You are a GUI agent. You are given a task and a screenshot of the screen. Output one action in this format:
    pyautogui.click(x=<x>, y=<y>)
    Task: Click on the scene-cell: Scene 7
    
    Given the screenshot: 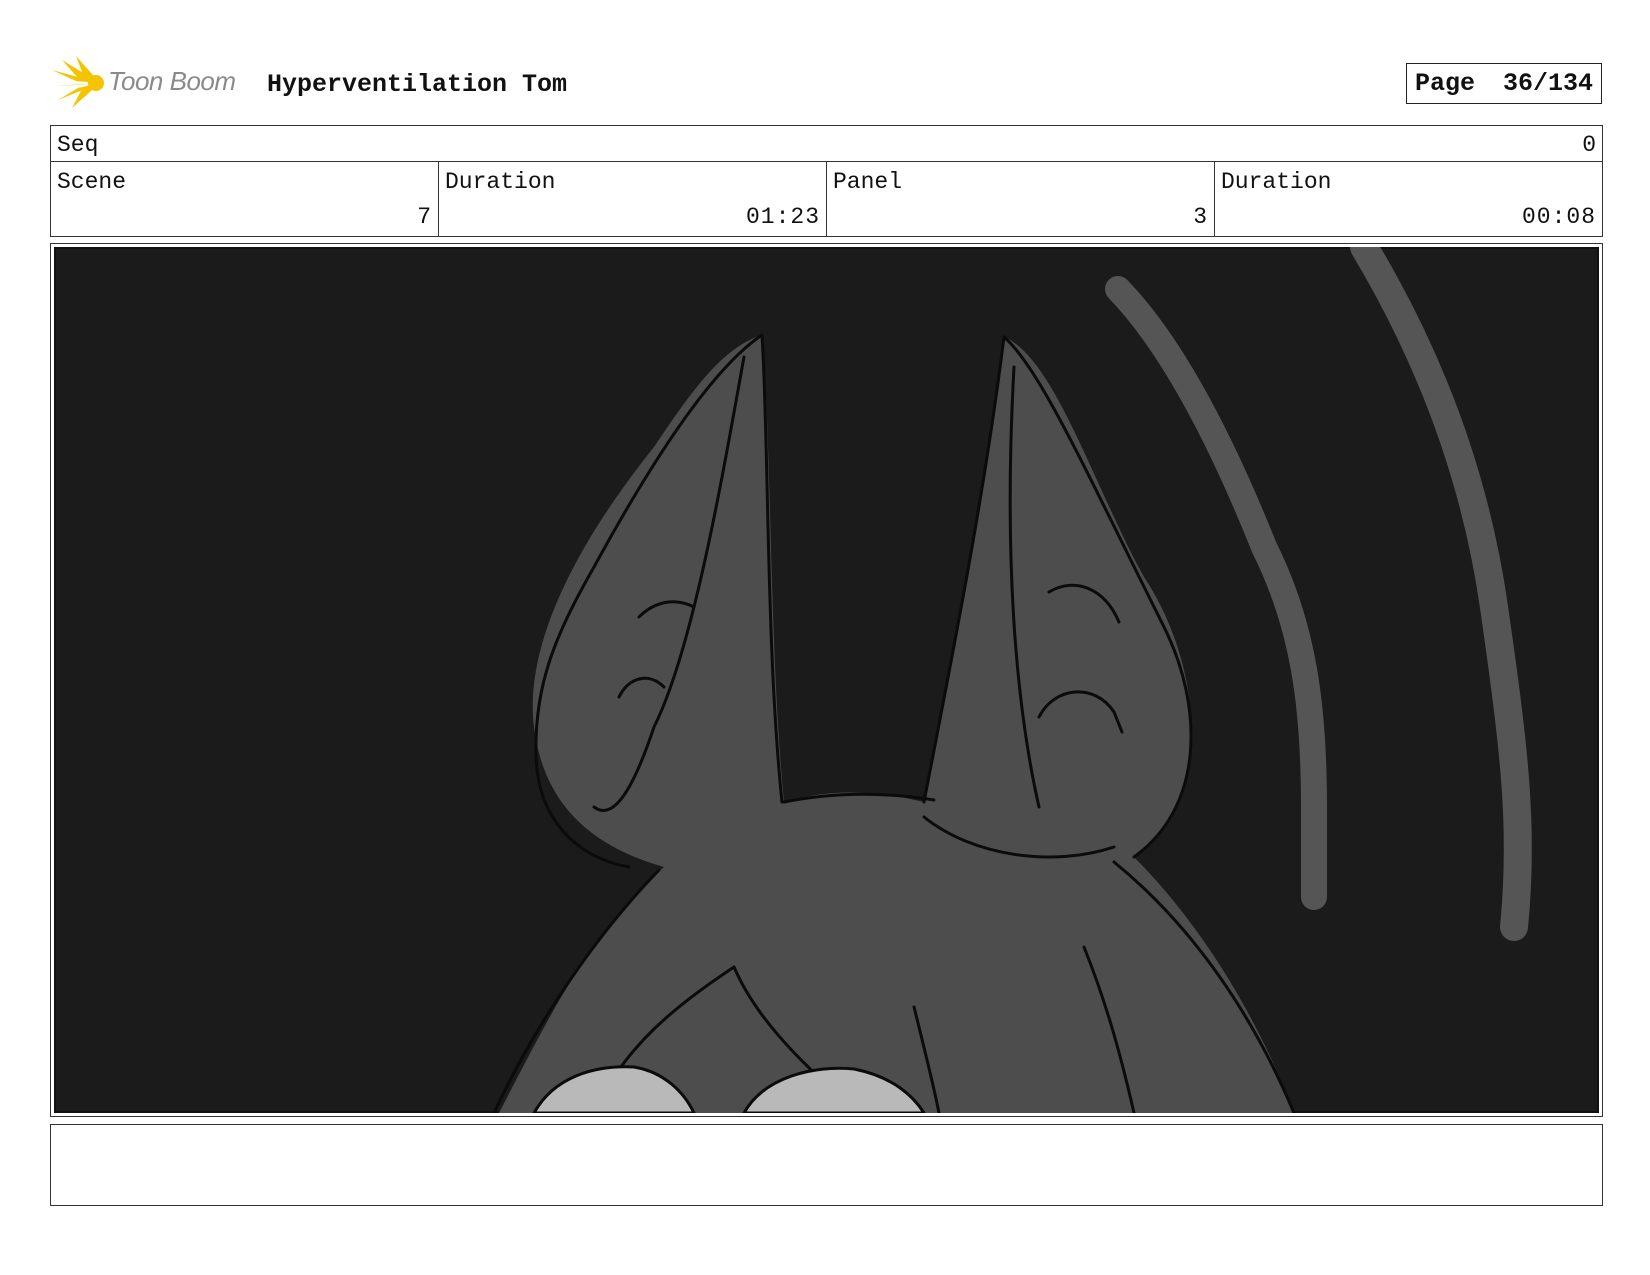 What is the action you would take?
    pyautogui.click(x=245, y=198)
    